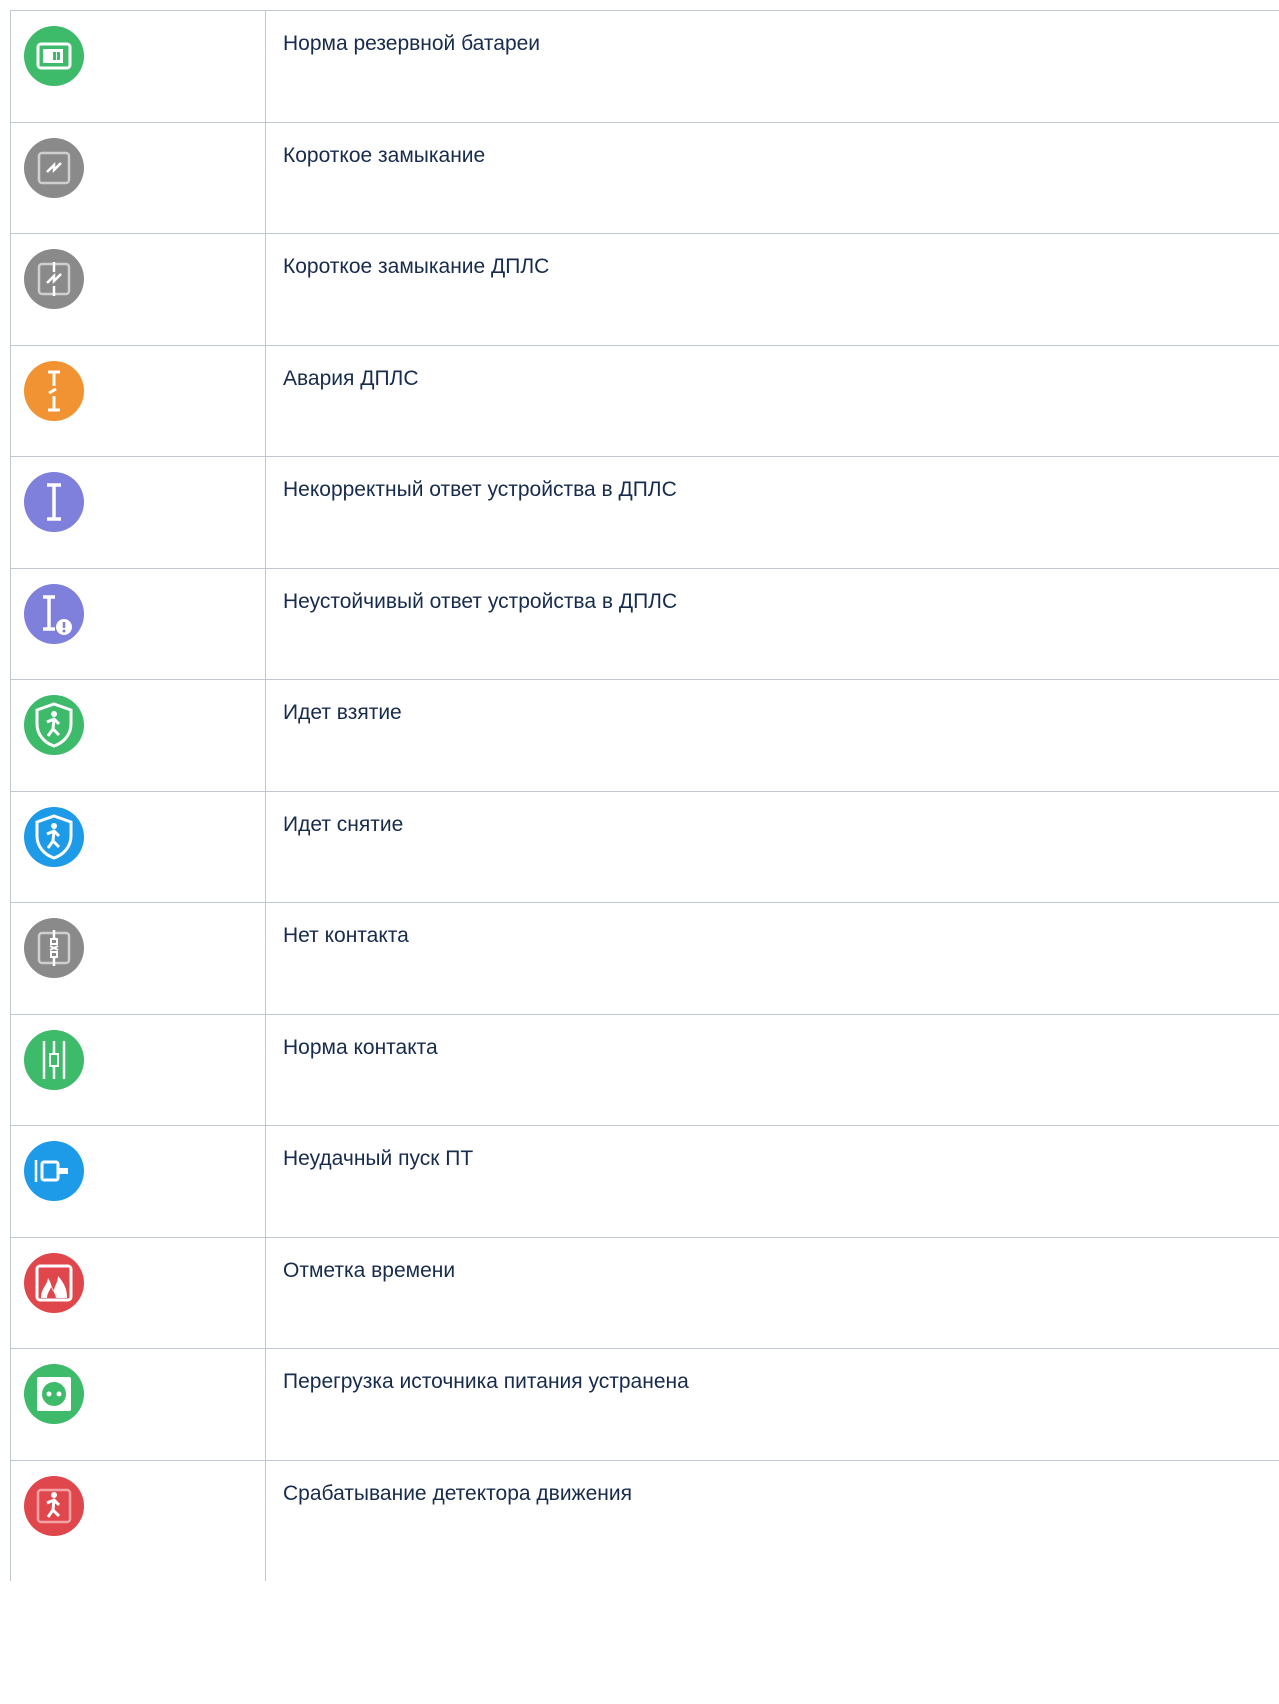  What do you see at coordinates (457, 1493) in the screenshot?
I see `row-label: Срабатывание детектора движения` at bounding box center [457, 1493].